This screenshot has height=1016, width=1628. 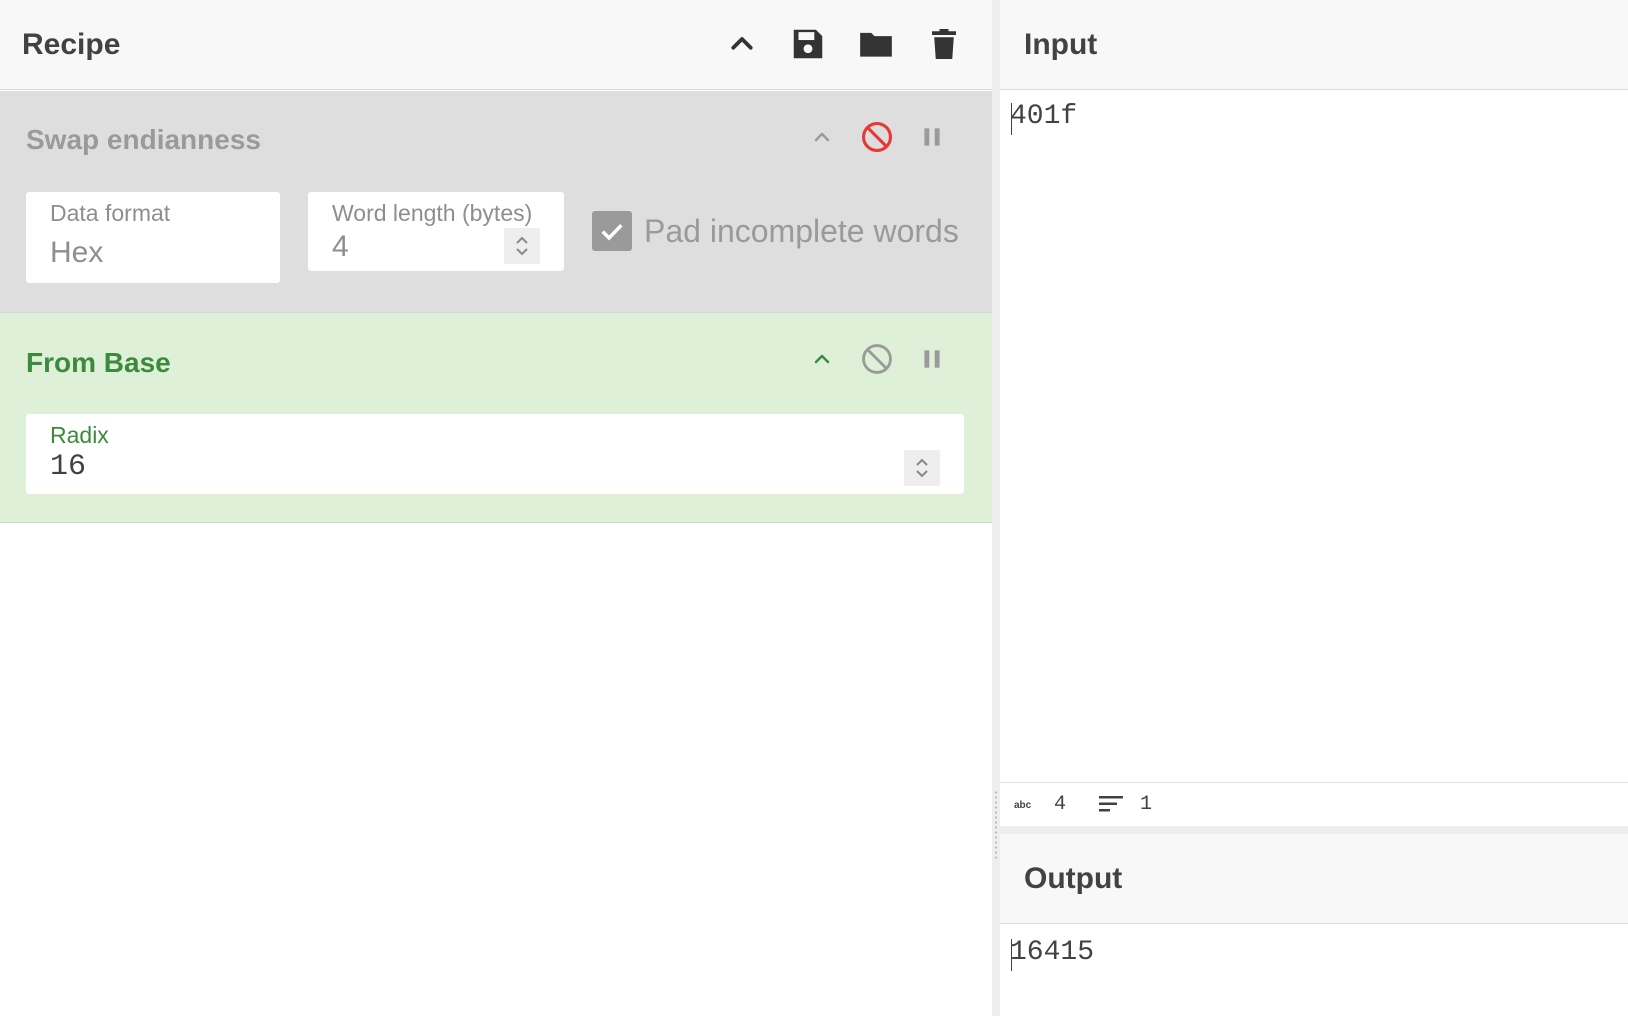 What do you see at coordinates (432, 213) in the screenshot?
I see `field-label: Word length (bytes)` at bounding box center [432, 213].